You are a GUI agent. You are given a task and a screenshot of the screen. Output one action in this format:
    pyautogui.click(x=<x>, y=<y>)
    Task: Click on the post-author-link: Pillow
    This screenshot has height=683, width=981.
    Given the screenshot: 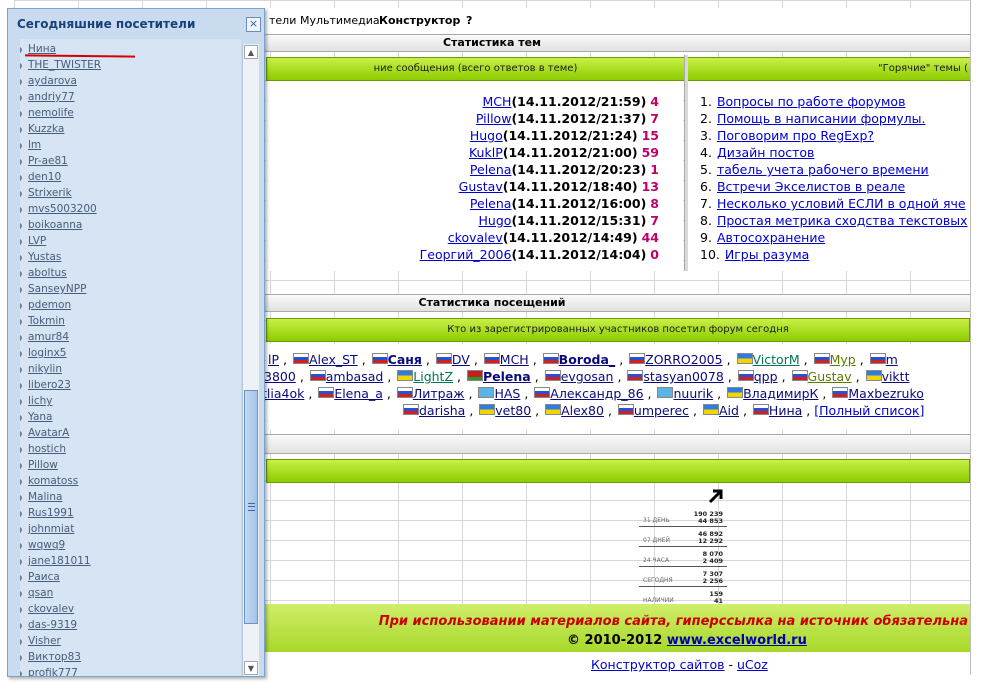 What is the action you would take?
    pyautogui.click(x=494, y=118)
    